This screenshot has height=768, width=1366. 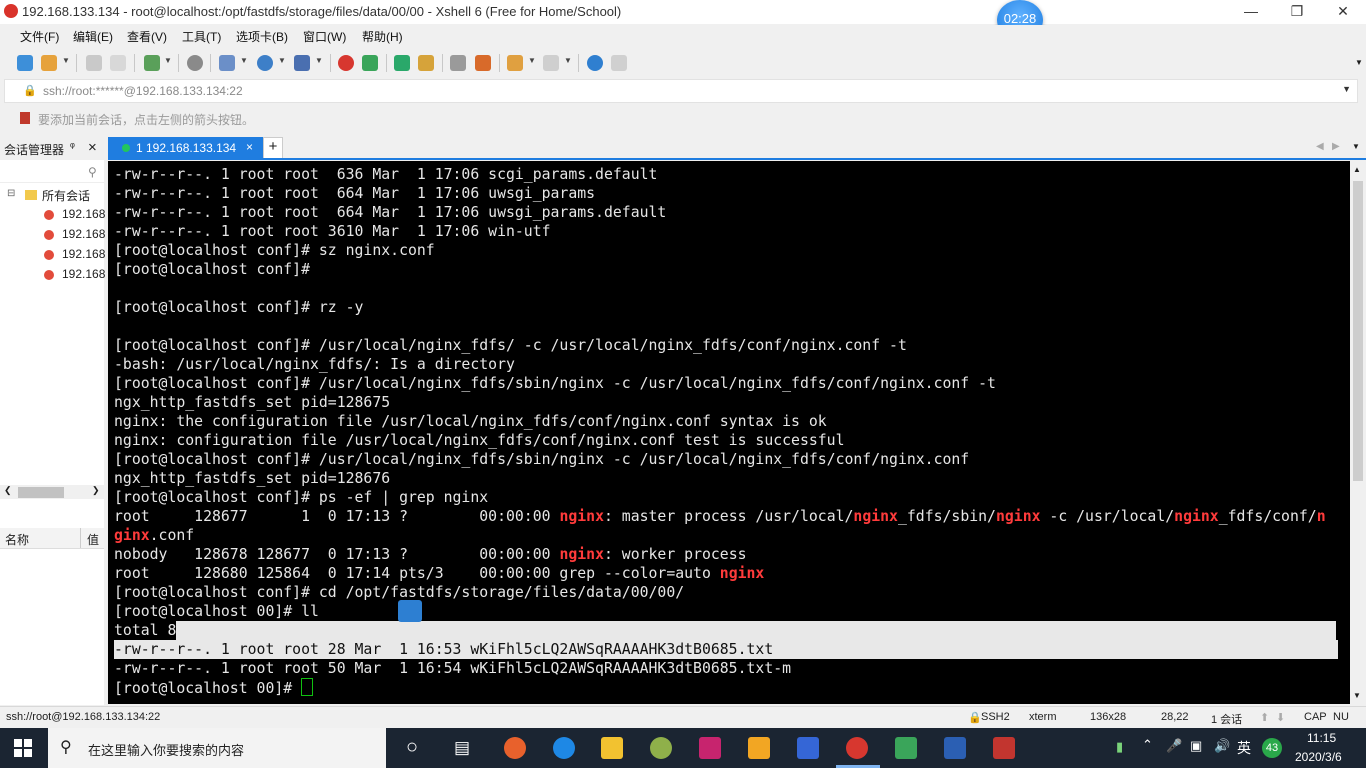 What do you see at coordinates (483, 63) in the screenshot?
I see `highlight-icon` at bounding box center [483, 63].